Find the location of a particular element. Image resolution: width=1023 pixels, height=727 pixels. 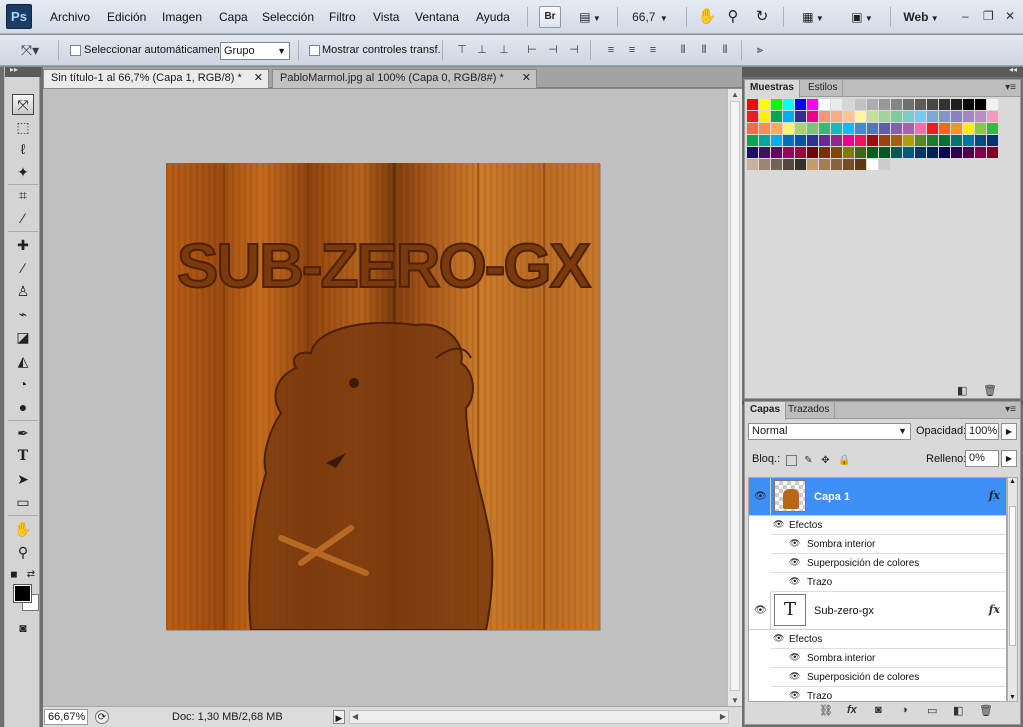

layer-row-capa-1: 👁 Capa 1 fx is located at coordinates (877, 497).